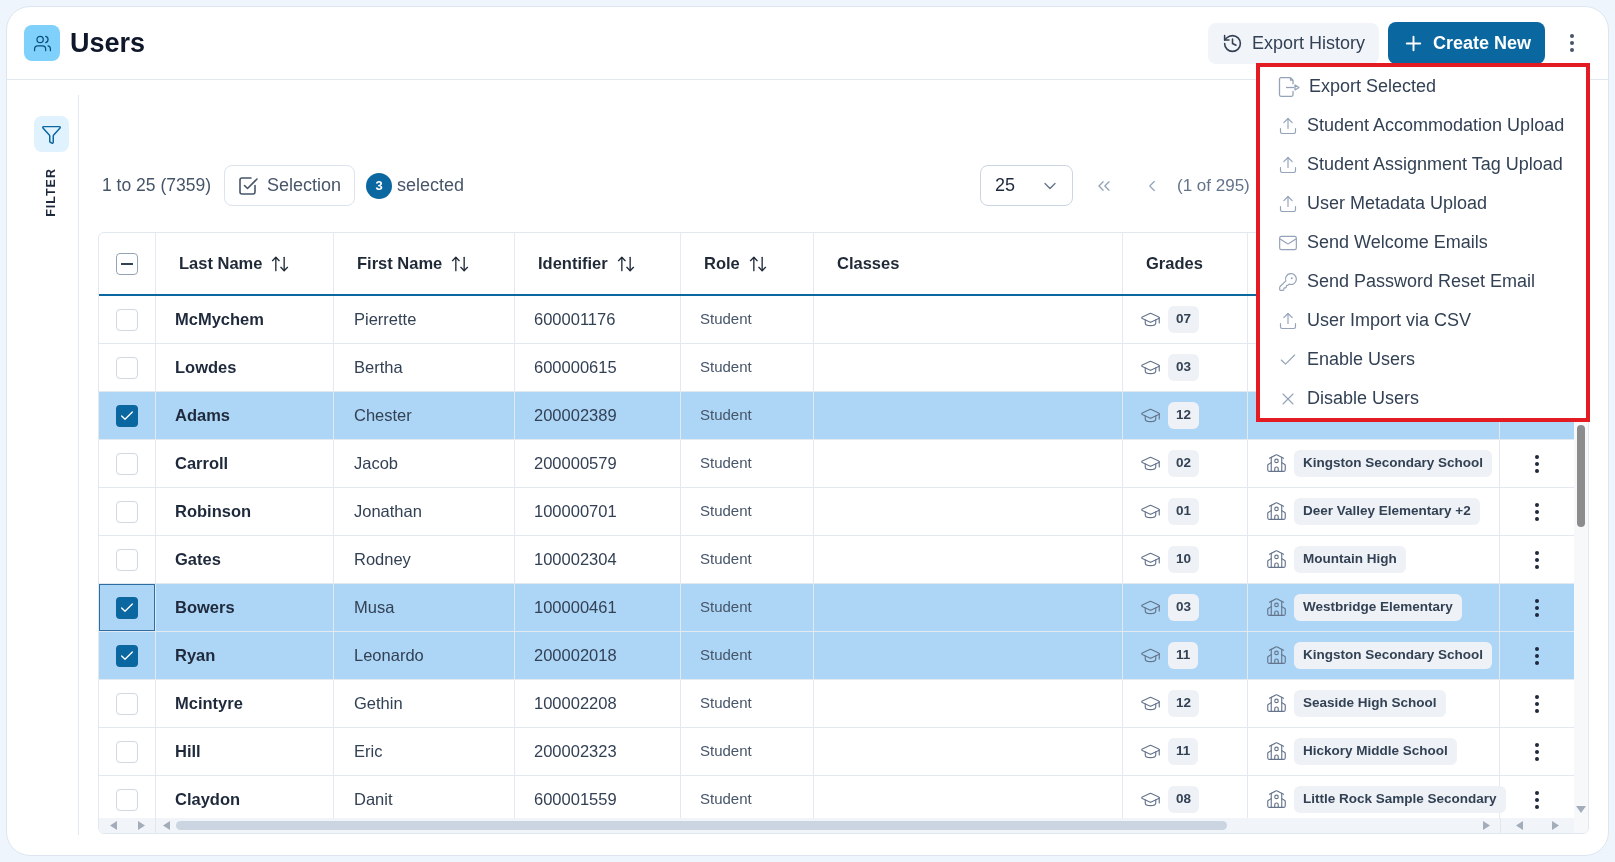  What do you see at coordinates (108, 43) in the screenshot?
I see `page-title: Users` at bounding box center [108, 43].